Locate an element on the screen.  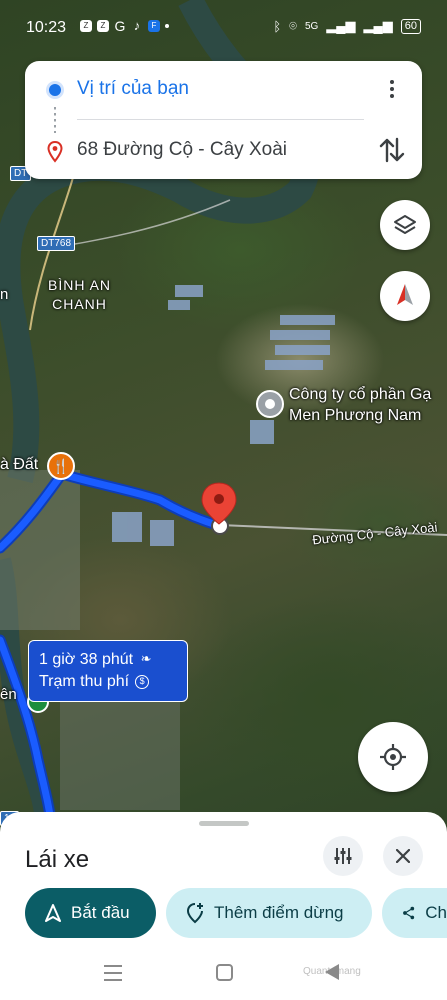
layers-icon is located at coordinates (405, 224).